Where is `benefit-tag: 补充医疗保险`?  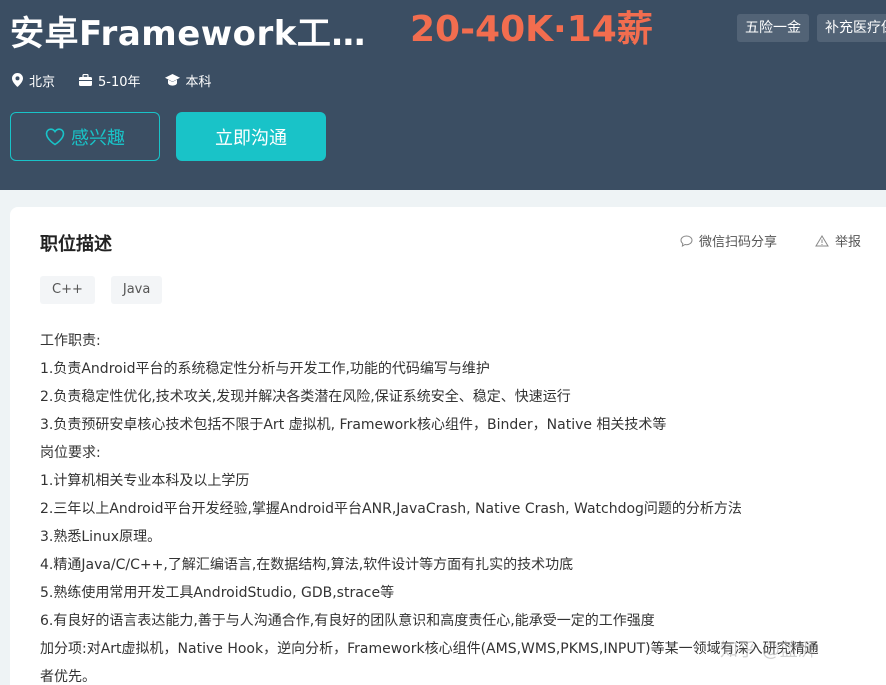 benefit-tag: 补充医疗保险 is located at coordinates (851, 28).